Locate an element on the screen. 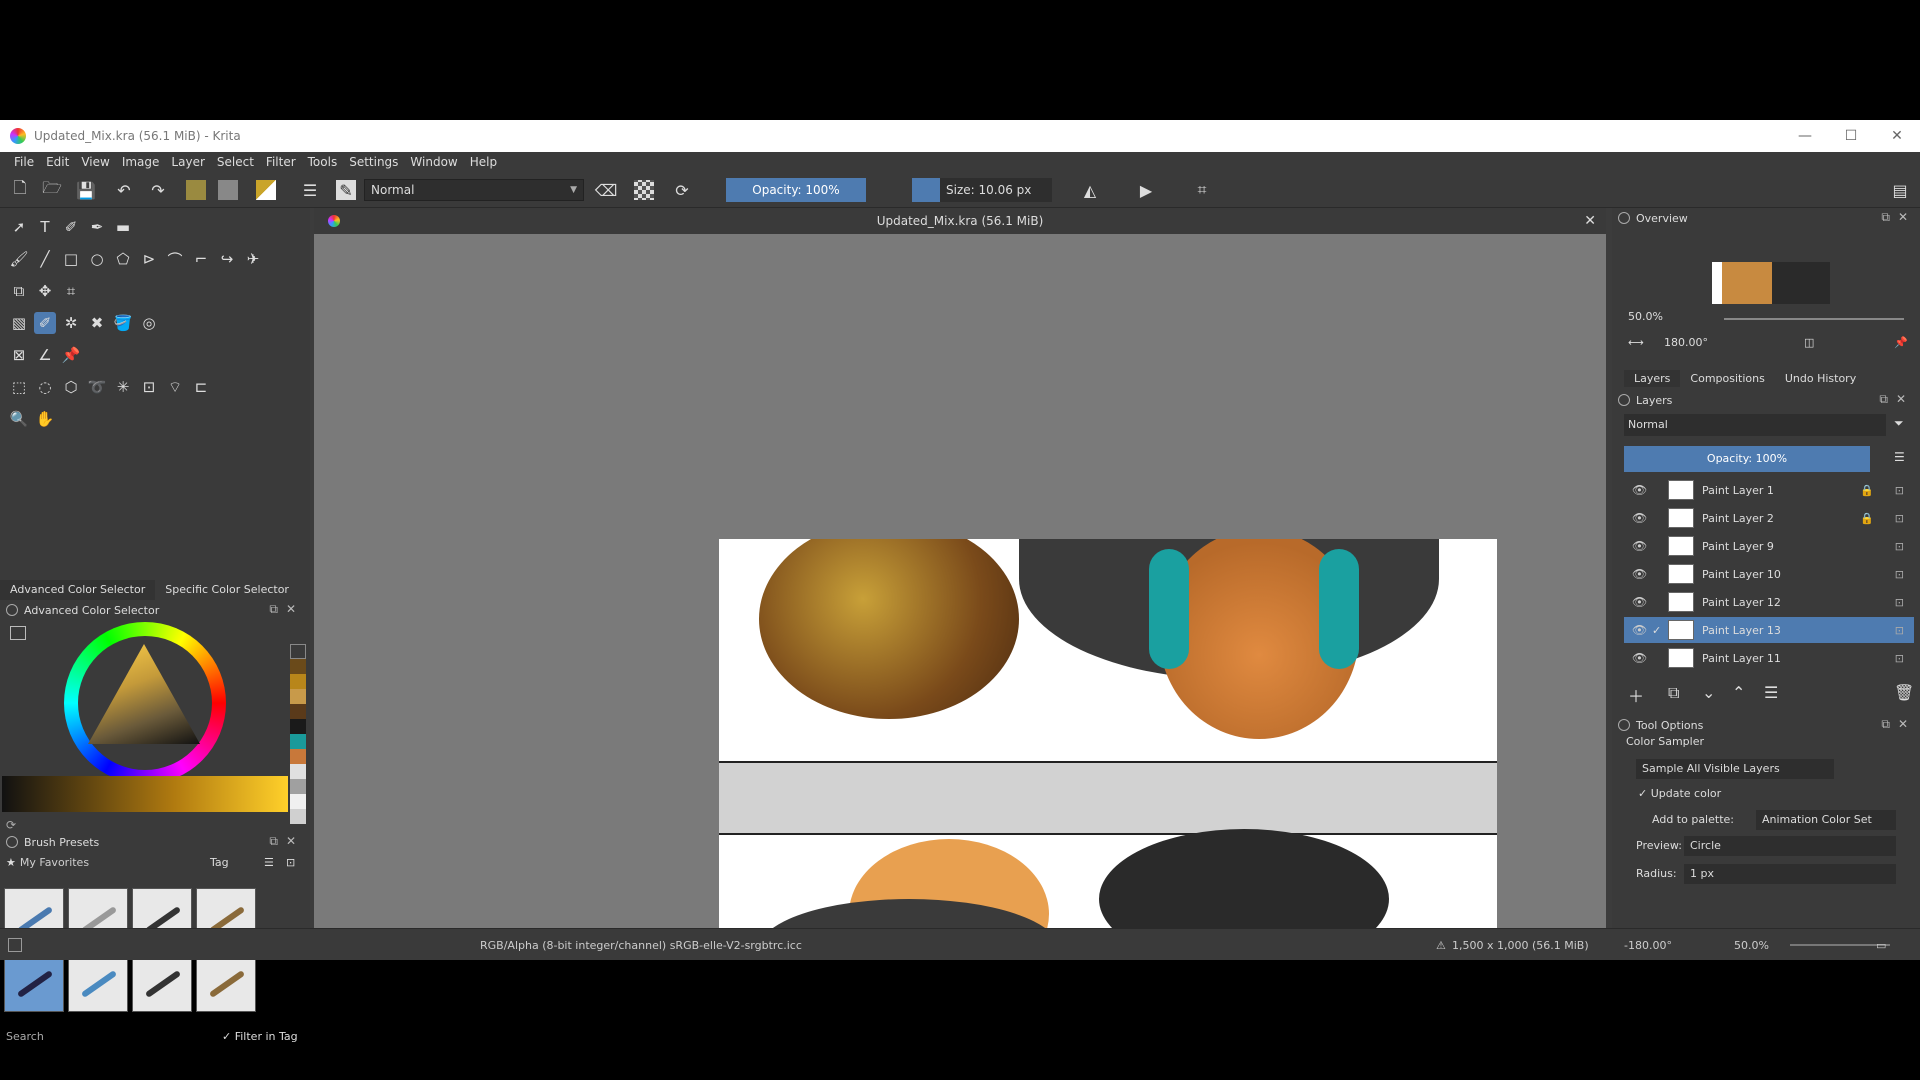 This screenshot has width=1920, height=1080. radius-input: 1 px is located at coordinates (1790, 874).